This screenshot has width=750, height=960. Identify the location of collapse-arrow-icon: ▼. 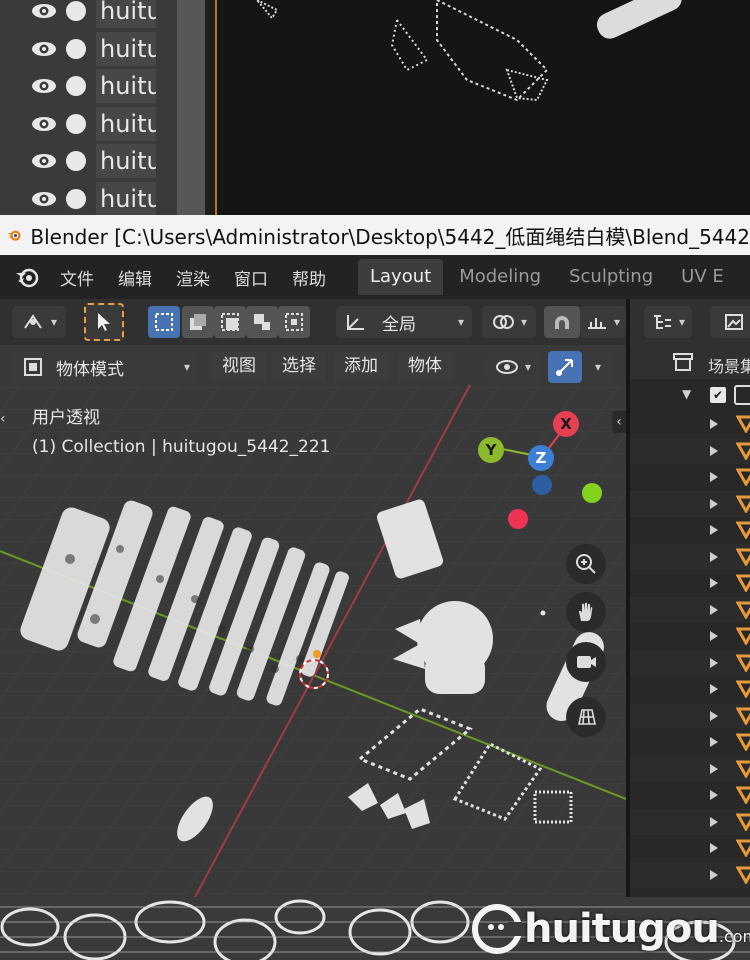
(686, 394).